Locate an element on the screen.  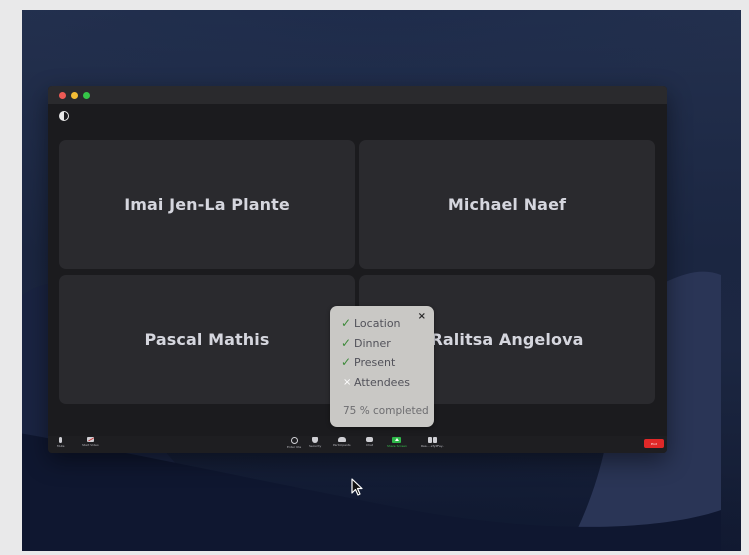
participants-button: Participants is located at coordinates (342, 442).